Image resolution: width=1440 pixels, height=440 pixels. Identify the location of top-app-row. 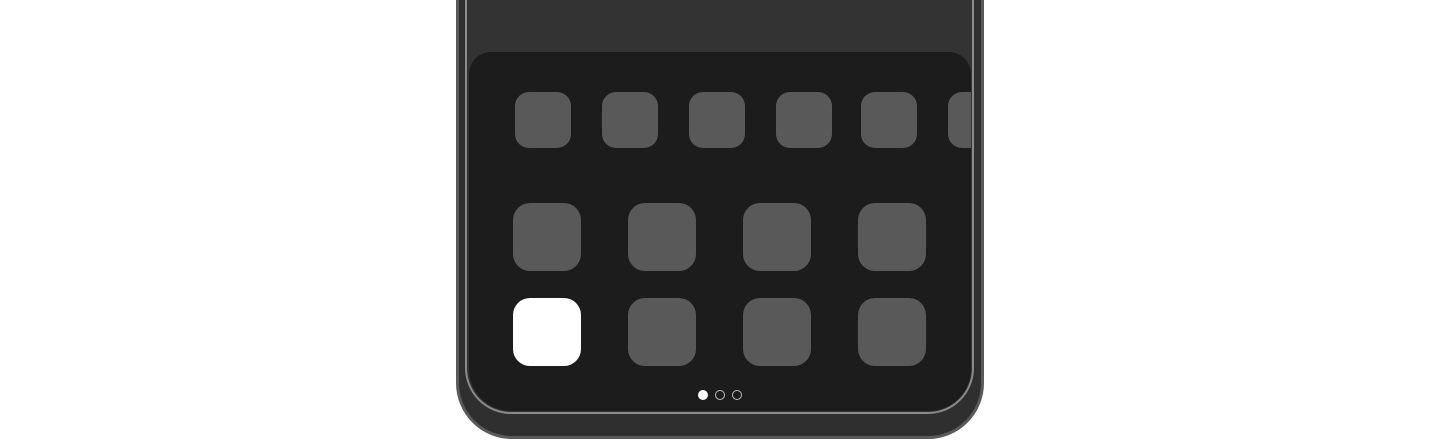
(720, 112).